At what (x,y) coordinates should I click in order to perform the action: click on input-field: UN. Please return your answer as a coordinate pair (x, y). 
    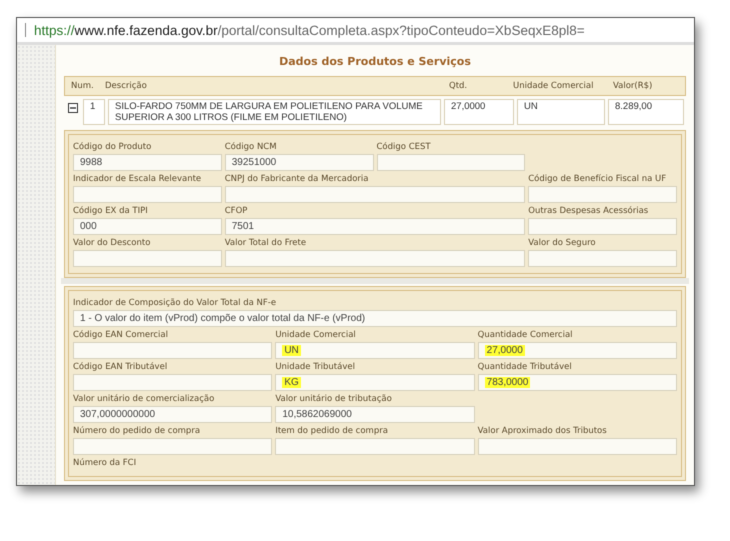
    Looking at the image, I should click on (375, 350).